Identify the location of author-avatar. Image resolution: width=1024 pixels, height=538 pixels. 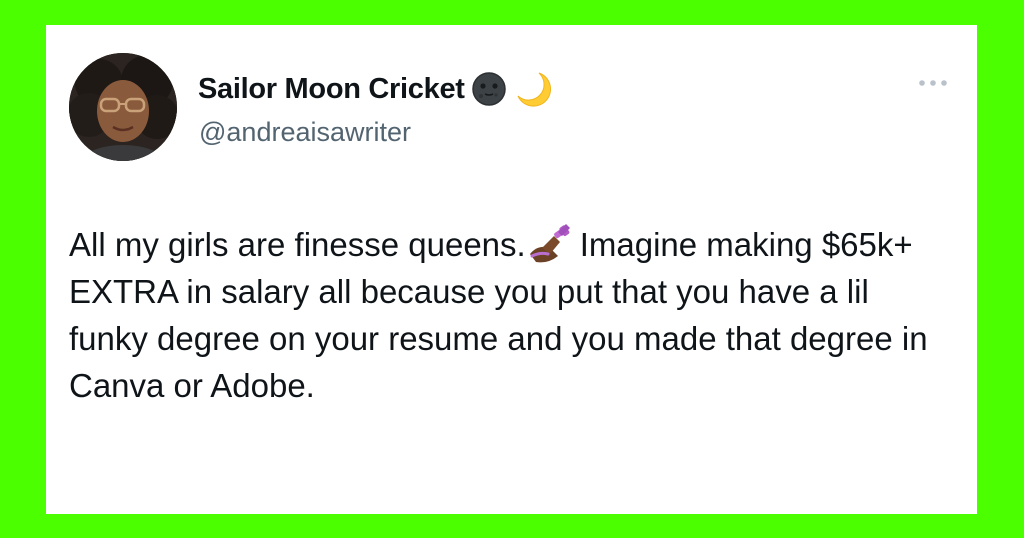
(123, 107).